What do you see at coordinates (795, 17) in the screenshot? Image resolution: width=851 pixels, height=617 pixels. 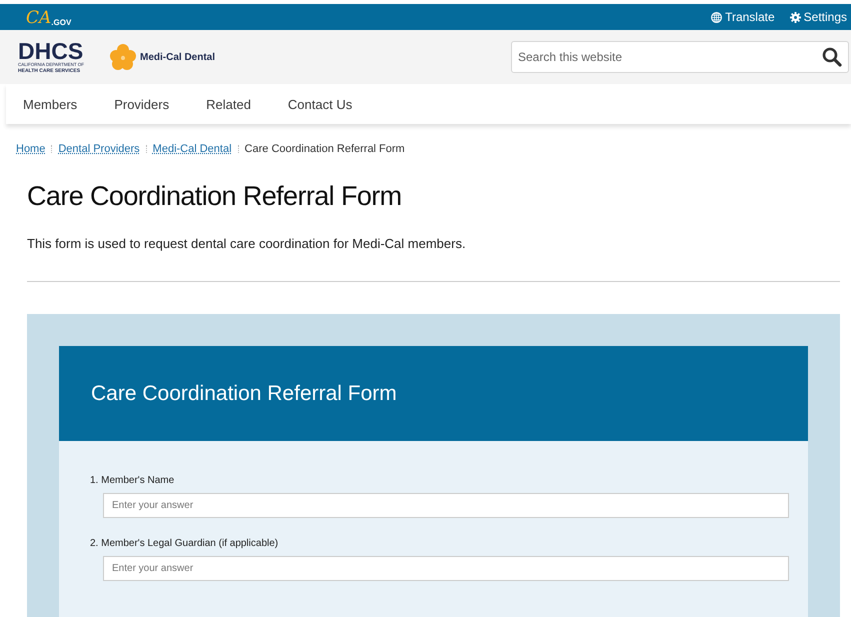 I see `settings-icon` at bounding box center [795, 17].